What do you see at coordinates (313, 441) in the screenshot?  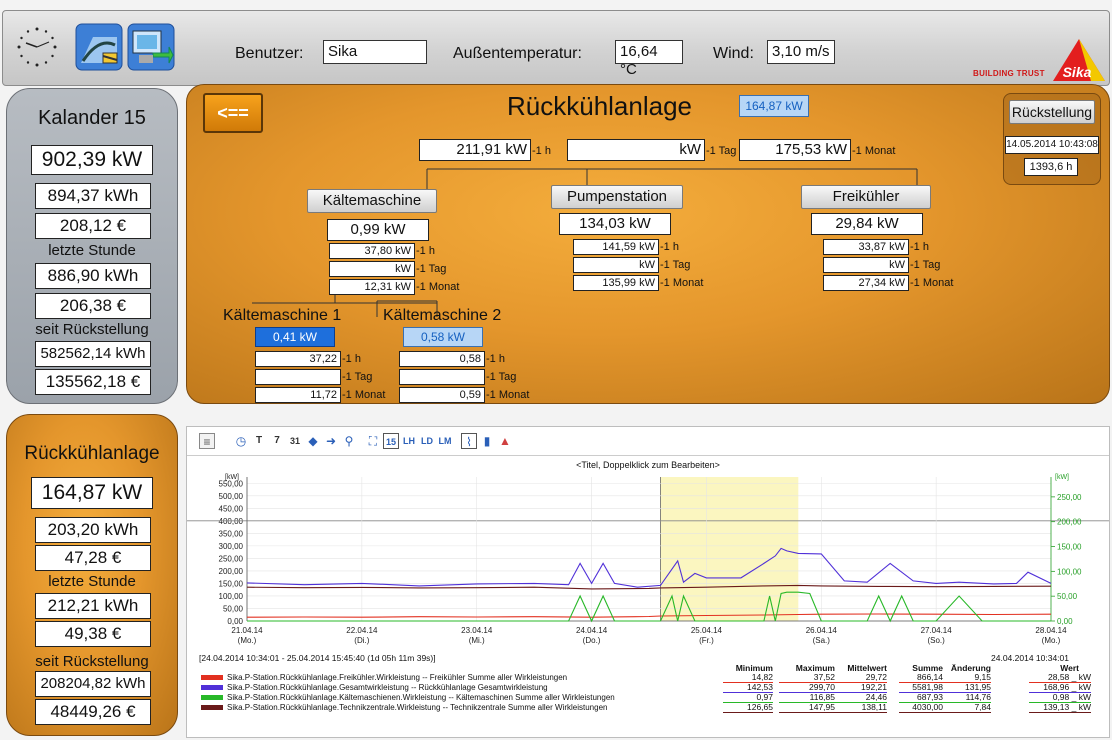 I see `arrow-left-icon: ◆` at bounding box center [313, 441].